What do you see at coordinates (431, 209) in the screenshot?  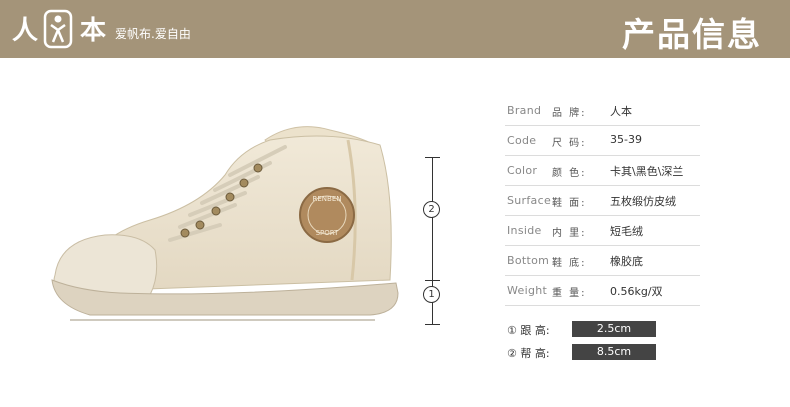 I see `dimension-marker-2: 2` at bounding box center [431, 209].